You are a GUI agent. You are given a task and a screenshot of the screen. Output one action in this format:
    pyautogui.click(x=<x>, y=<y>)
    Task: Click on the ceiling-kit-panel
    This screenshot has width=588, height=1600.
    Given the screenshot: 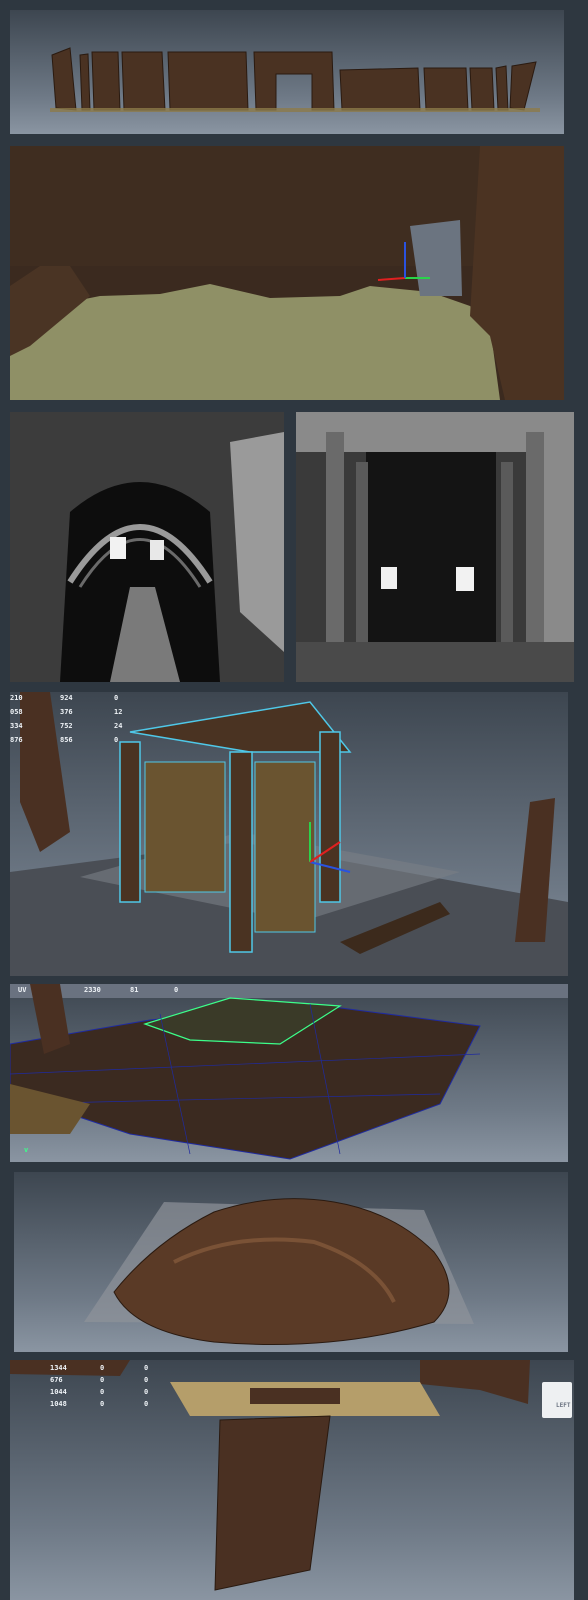 What is the action you would take?
    pyautogui.click(x=287, y=72)
    